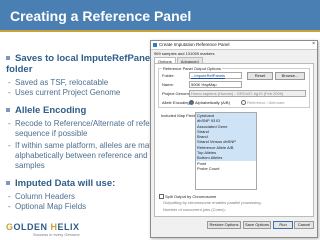 The width and height of the screenshot is (320, 240). Describe the element at coordinates (313, 44) in the screenshot. I see `close-icon: ×` at that location.